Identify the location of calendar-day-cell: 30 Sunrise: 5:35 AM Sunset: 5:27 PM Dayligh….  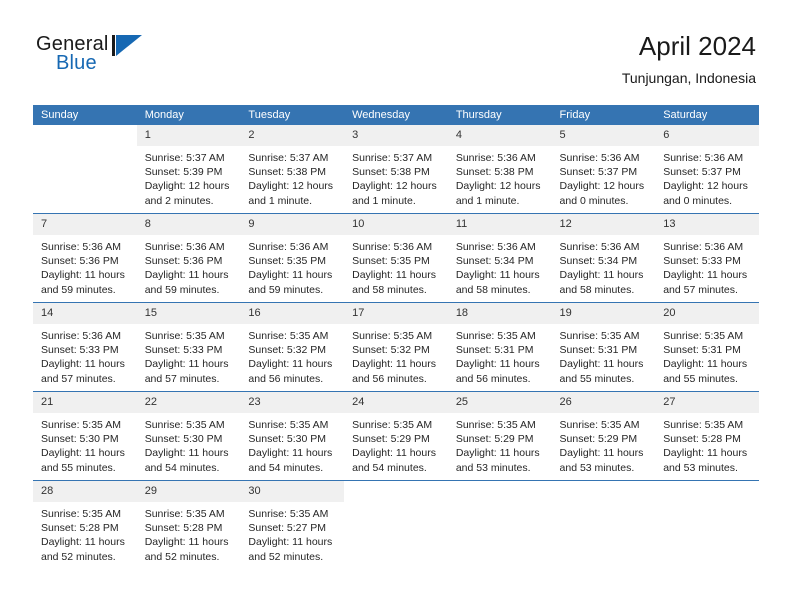
(292, 524).